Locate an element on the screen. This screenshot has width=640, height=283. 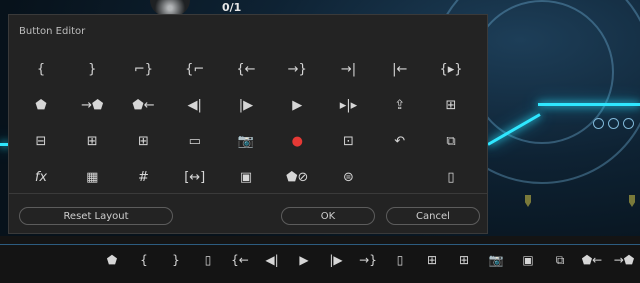
grid-icon: # is located at coordinates (144, 177).